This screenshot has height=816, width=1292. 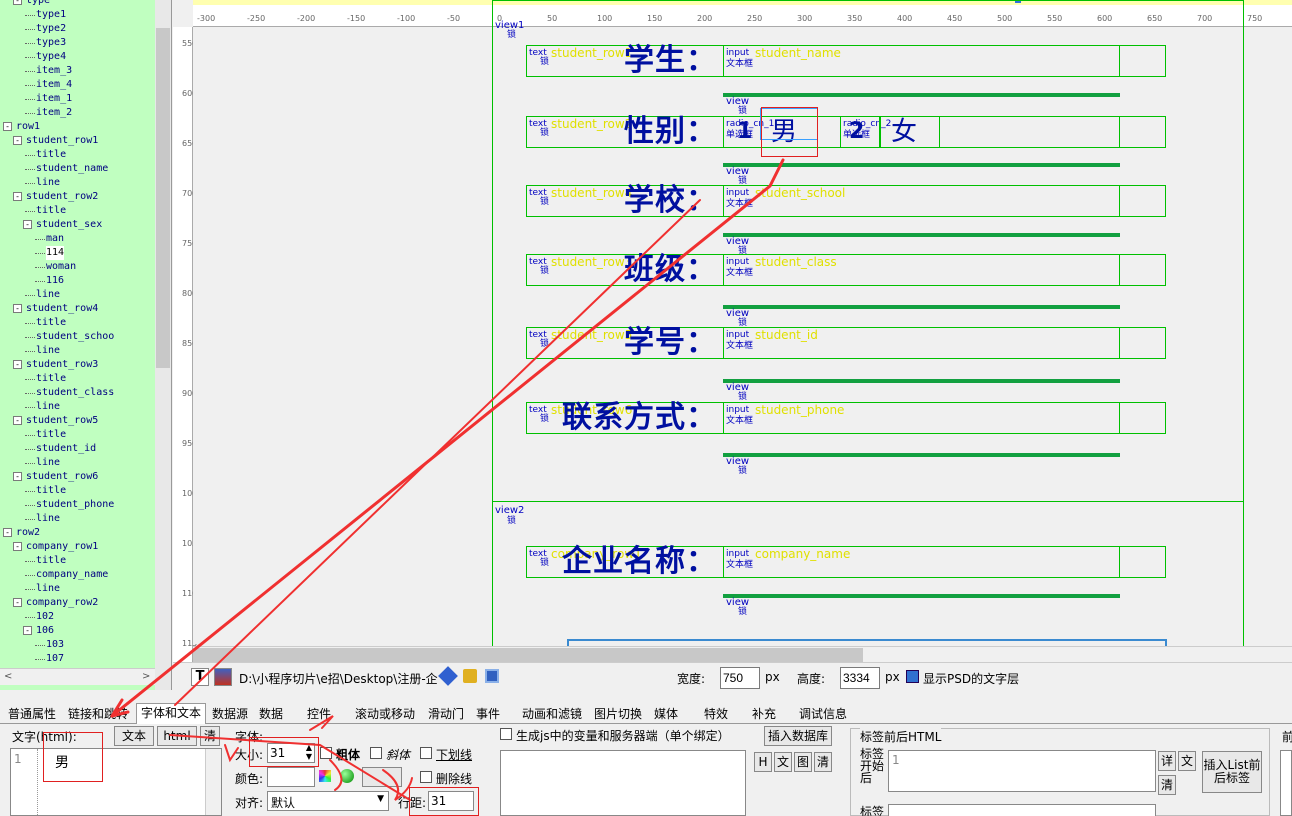 What do you see at coordinates (448, 676) in the screenshot?
I see `vs-icon` at bounding box center [448, 676].